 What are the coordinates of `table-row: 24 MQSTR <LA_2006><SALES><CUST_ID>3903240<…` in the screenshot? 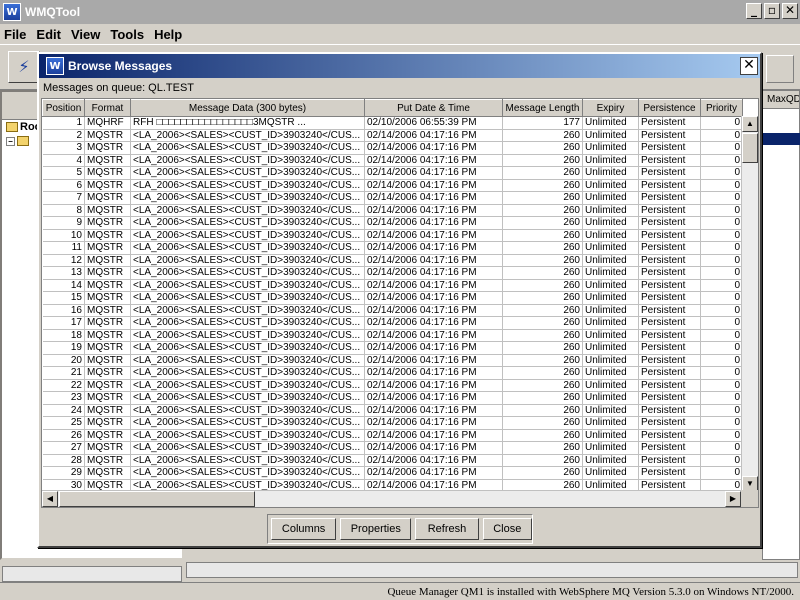 It's located at (392, 410).